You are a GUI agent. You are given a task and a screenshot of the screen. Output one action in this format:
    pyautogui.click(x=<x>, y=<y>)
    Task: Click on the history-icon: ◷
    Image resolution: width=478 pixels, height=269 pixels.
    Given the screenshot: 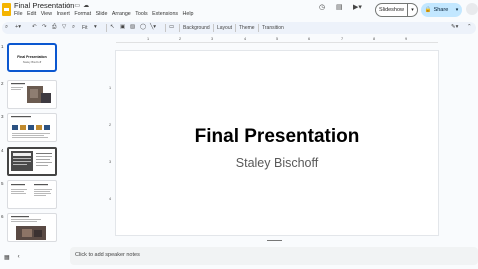 What is the action you would take?
    pyautogui.click(x=322, y=7)
    